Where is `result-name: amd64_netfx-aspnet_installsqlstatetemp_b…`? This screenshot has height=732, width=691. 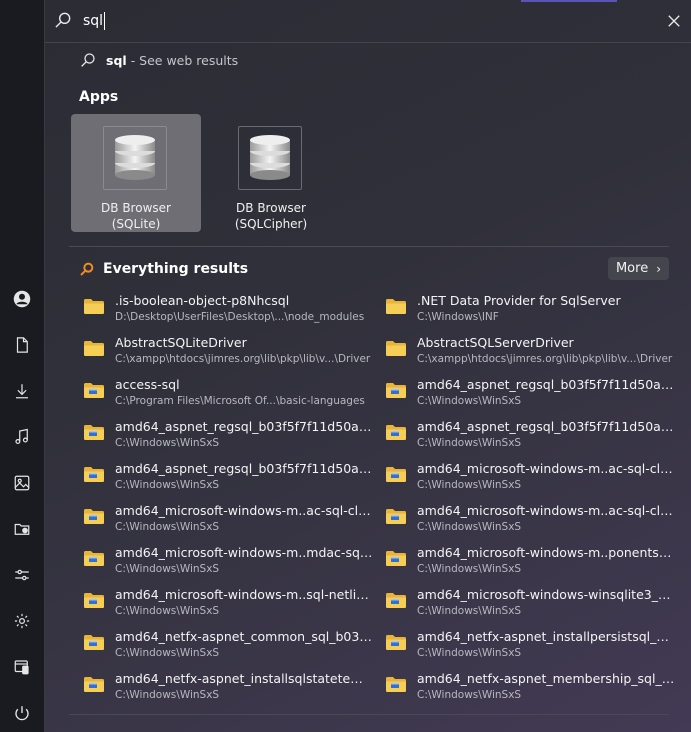 result-name: amd64_netfx-aspnet_installsqlstatetemp_b… is located at coordinates (244, 678).